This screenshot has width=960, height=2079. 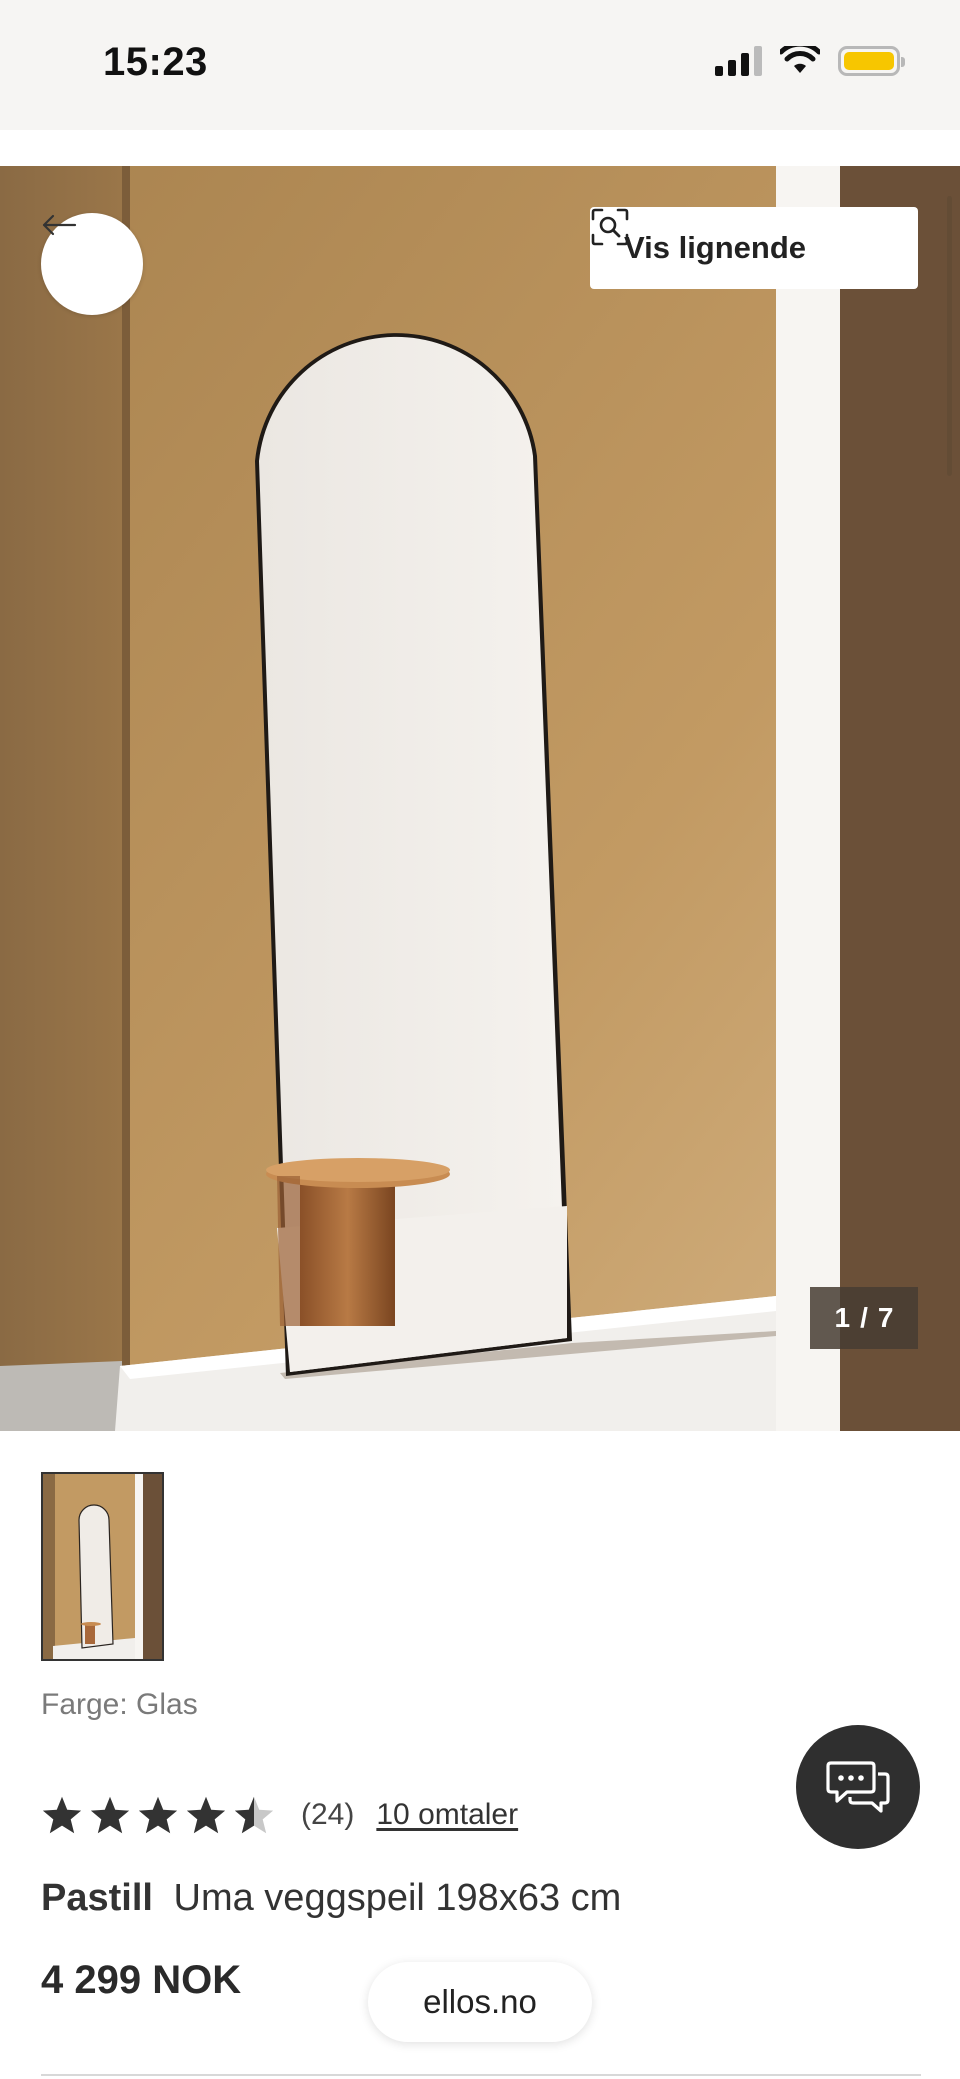 I want to click on image-counter-total: 7, so click(x=885, y=1317).